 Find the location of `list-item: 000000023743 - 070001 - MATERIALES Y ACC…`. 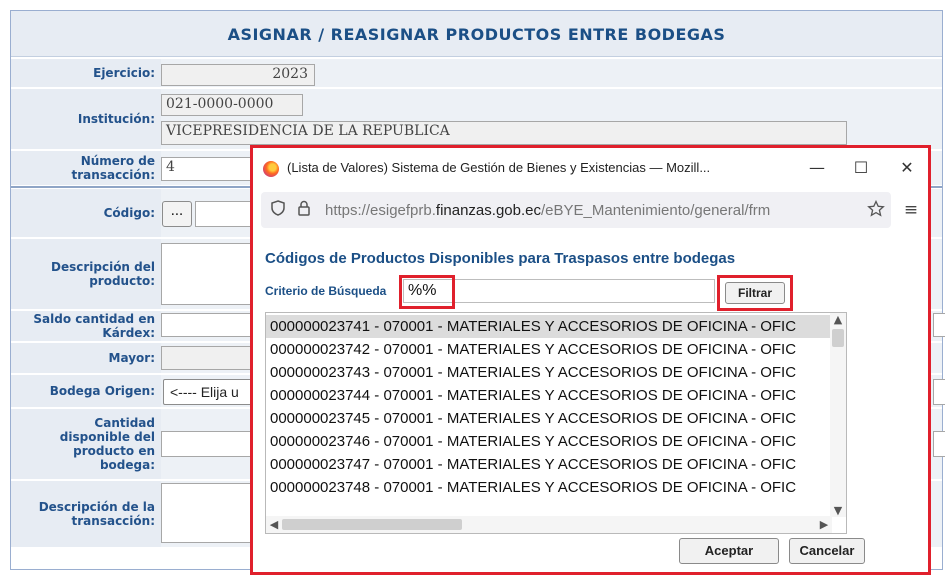

list-item: 000000023743 - 070001 - MATERIALES Y ACC… is located at coordinates (549, 372).